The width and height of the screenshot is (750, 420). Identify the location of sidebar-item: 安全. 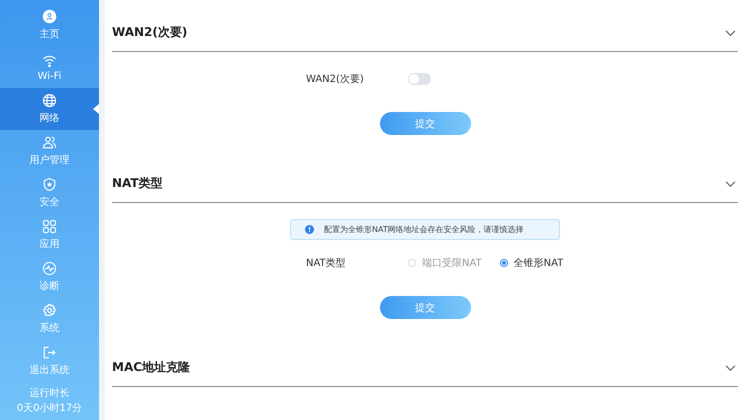
(49, 193).